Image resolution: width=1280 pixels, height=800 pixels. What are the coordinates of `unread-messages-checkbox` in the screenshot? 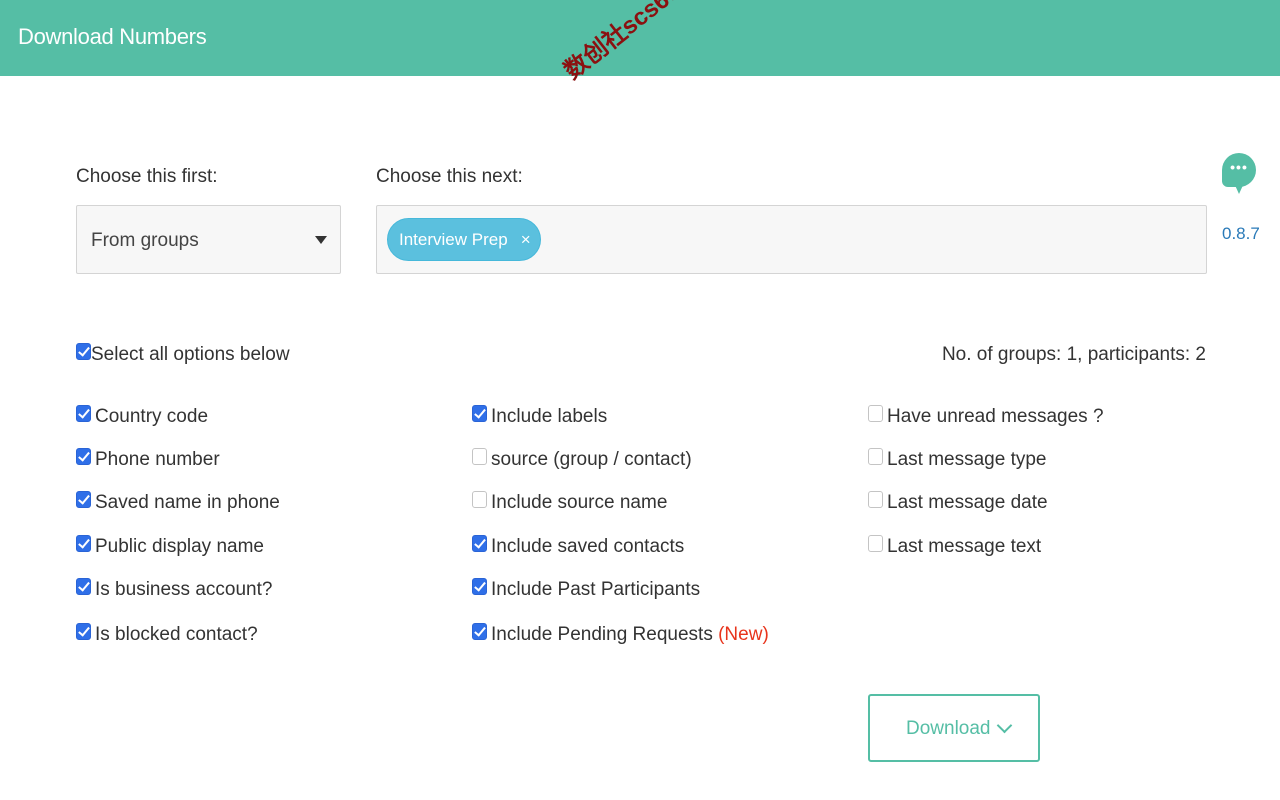 It's located at (875, 413).